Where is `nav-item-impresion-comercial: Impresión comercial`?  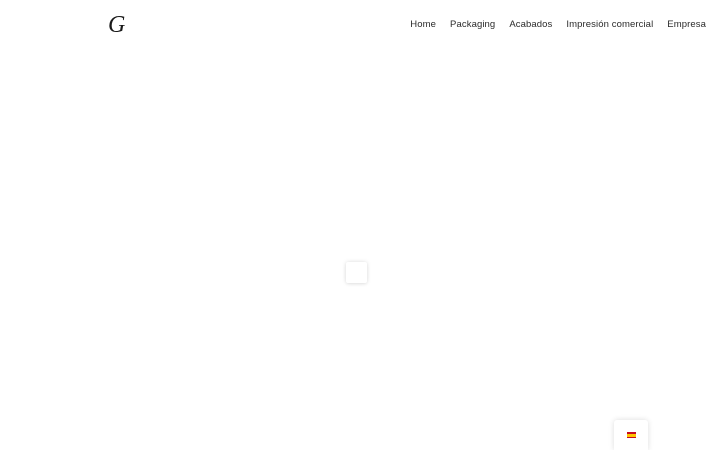 nav-item-impresion-comercial: Impresión comercial is located at coordinates (609, 25).